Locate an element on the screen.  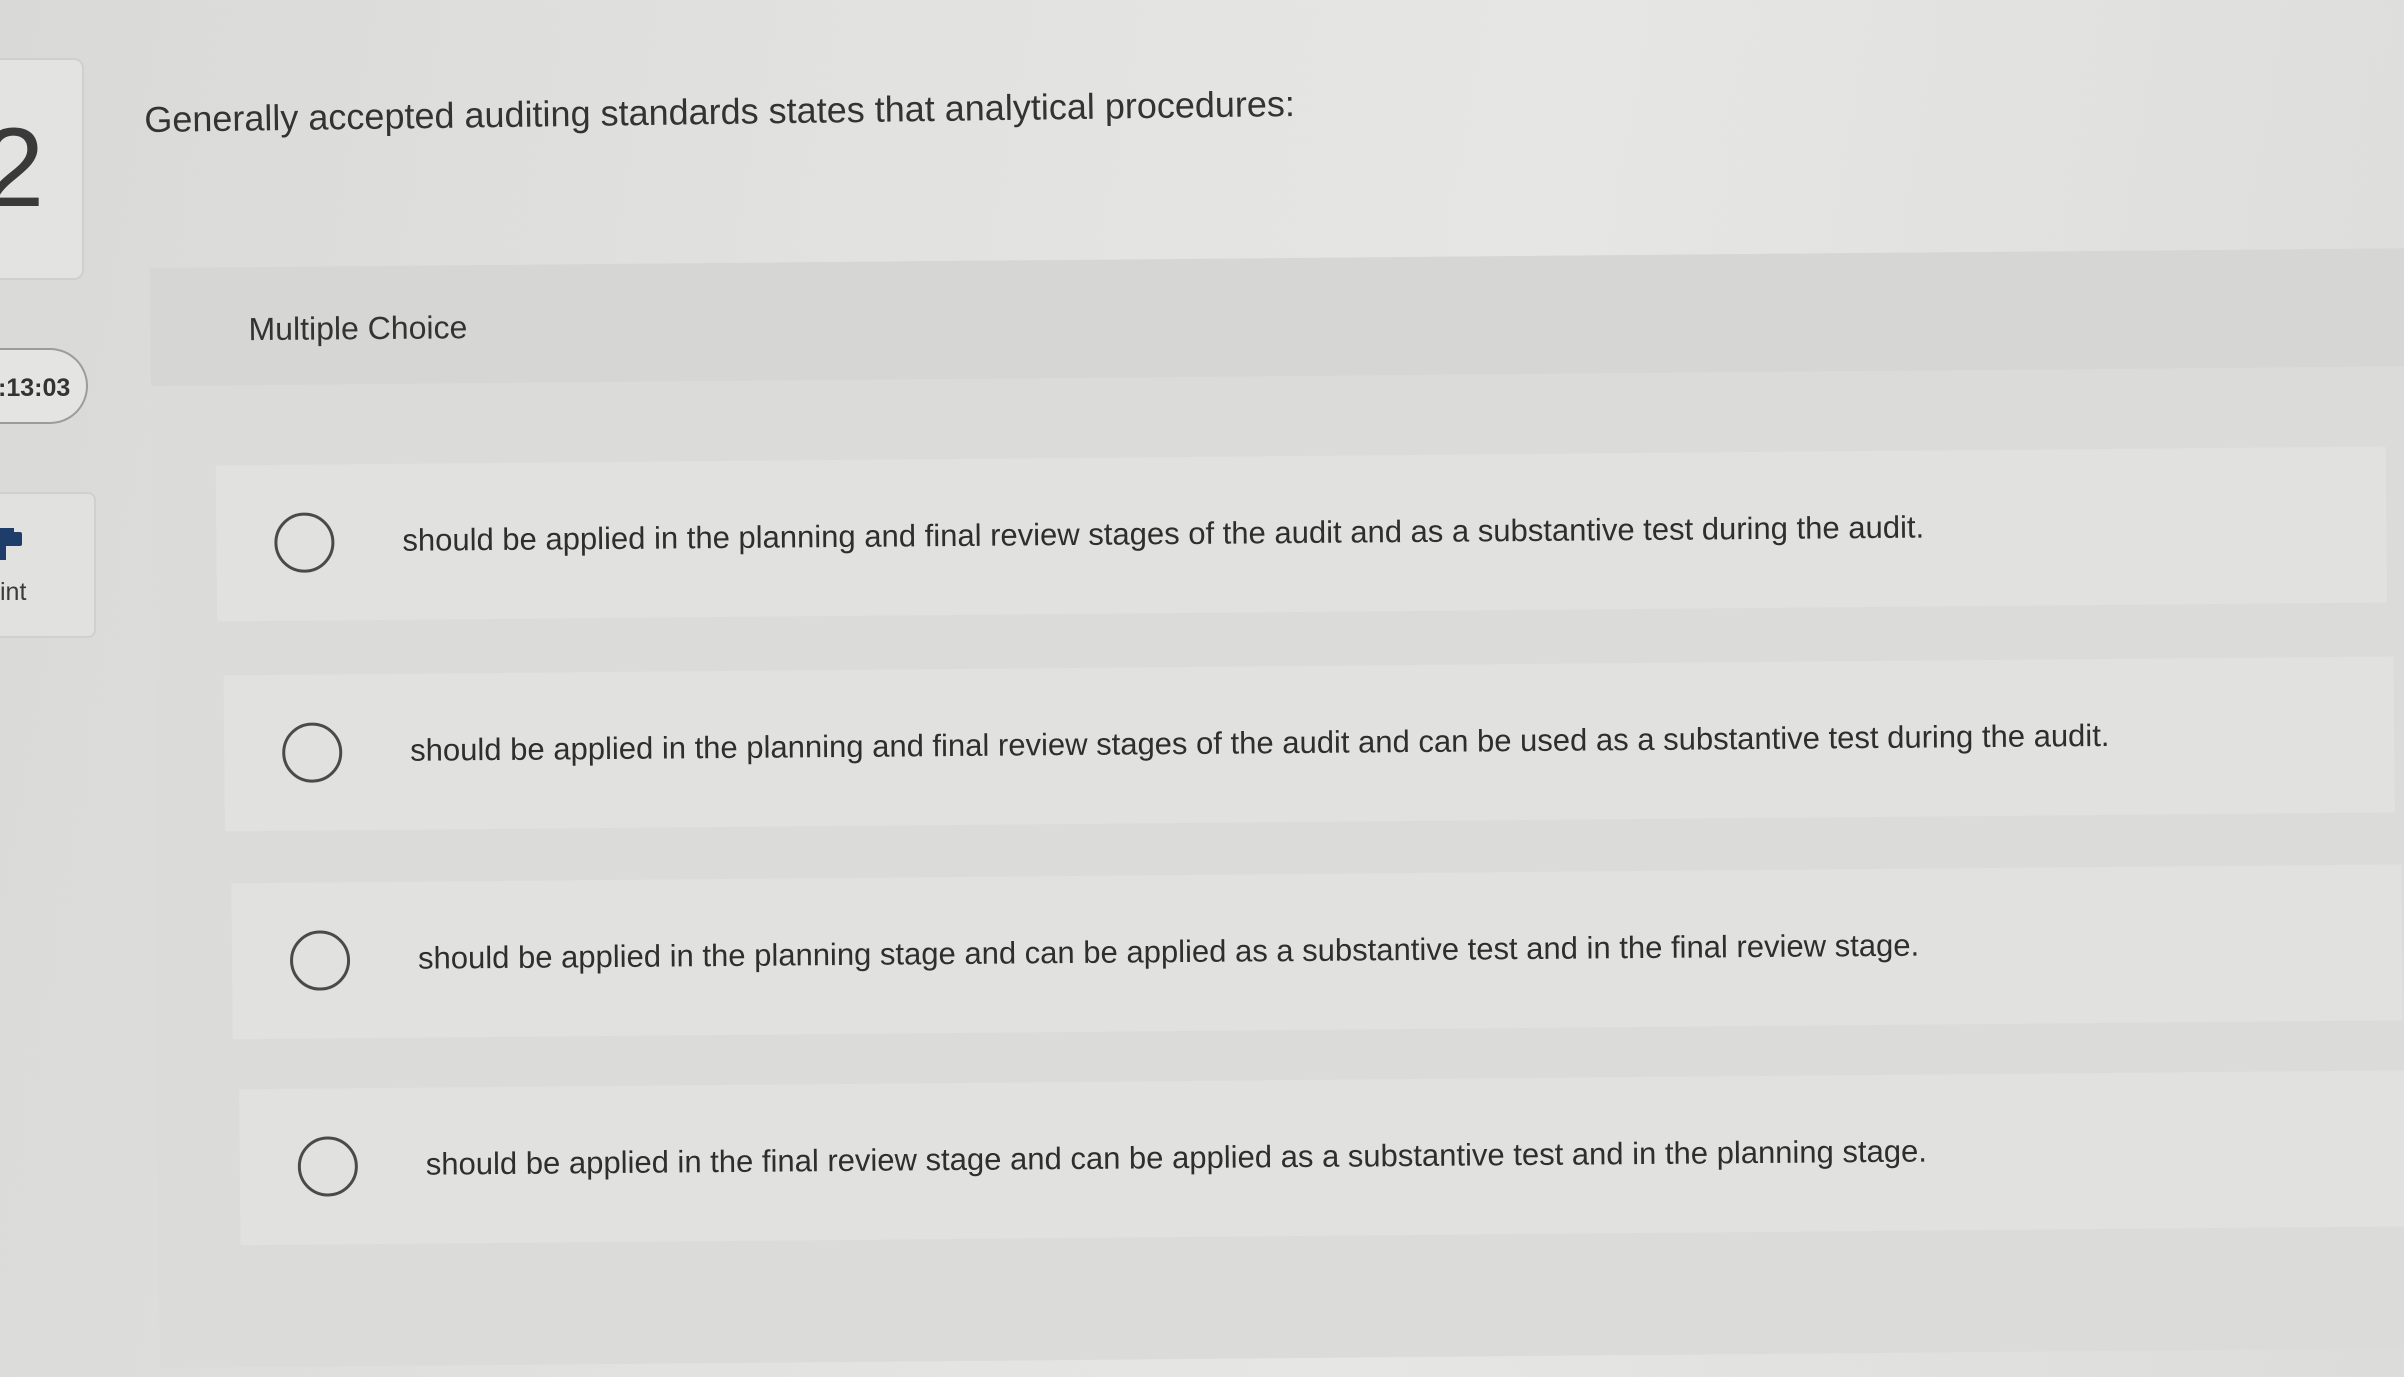
print-button is located at coordinates (48, 565).